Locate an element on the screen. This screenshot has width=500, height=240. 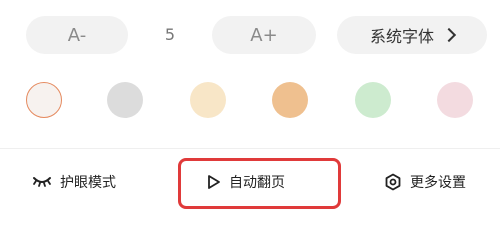
increase-font-button: A+ is located at coordinates (264, 35).